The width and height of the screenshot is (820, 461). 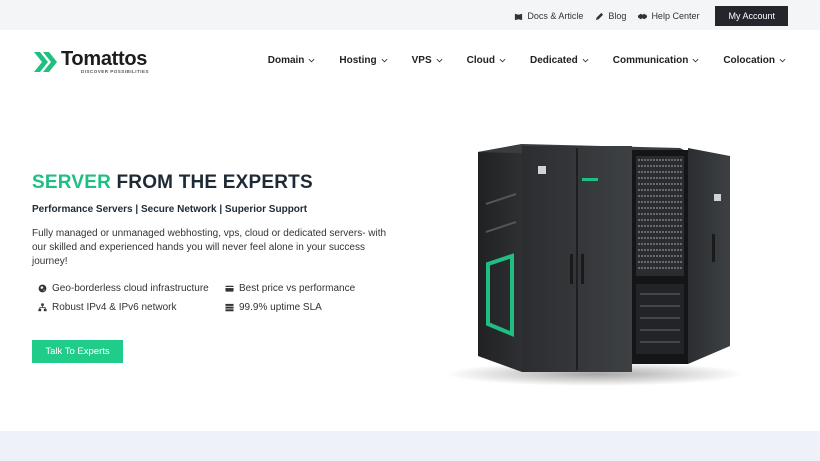 I want to click on nav-item-communication: Communication, so click(x=656, y=60).